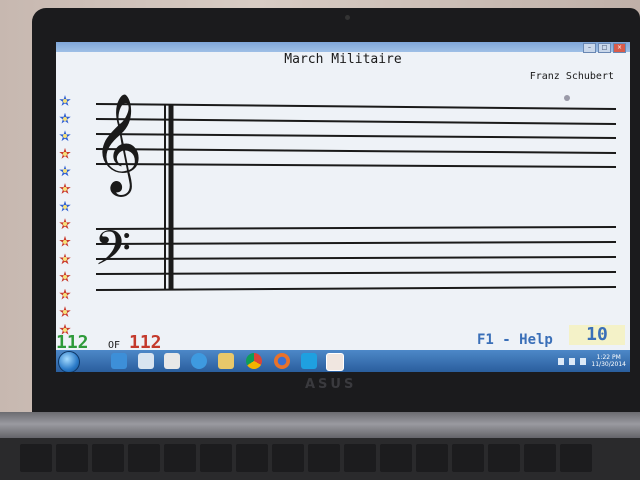 The image size is (640, 480). I want to click on ie-browser-icon, so click(199, 361).